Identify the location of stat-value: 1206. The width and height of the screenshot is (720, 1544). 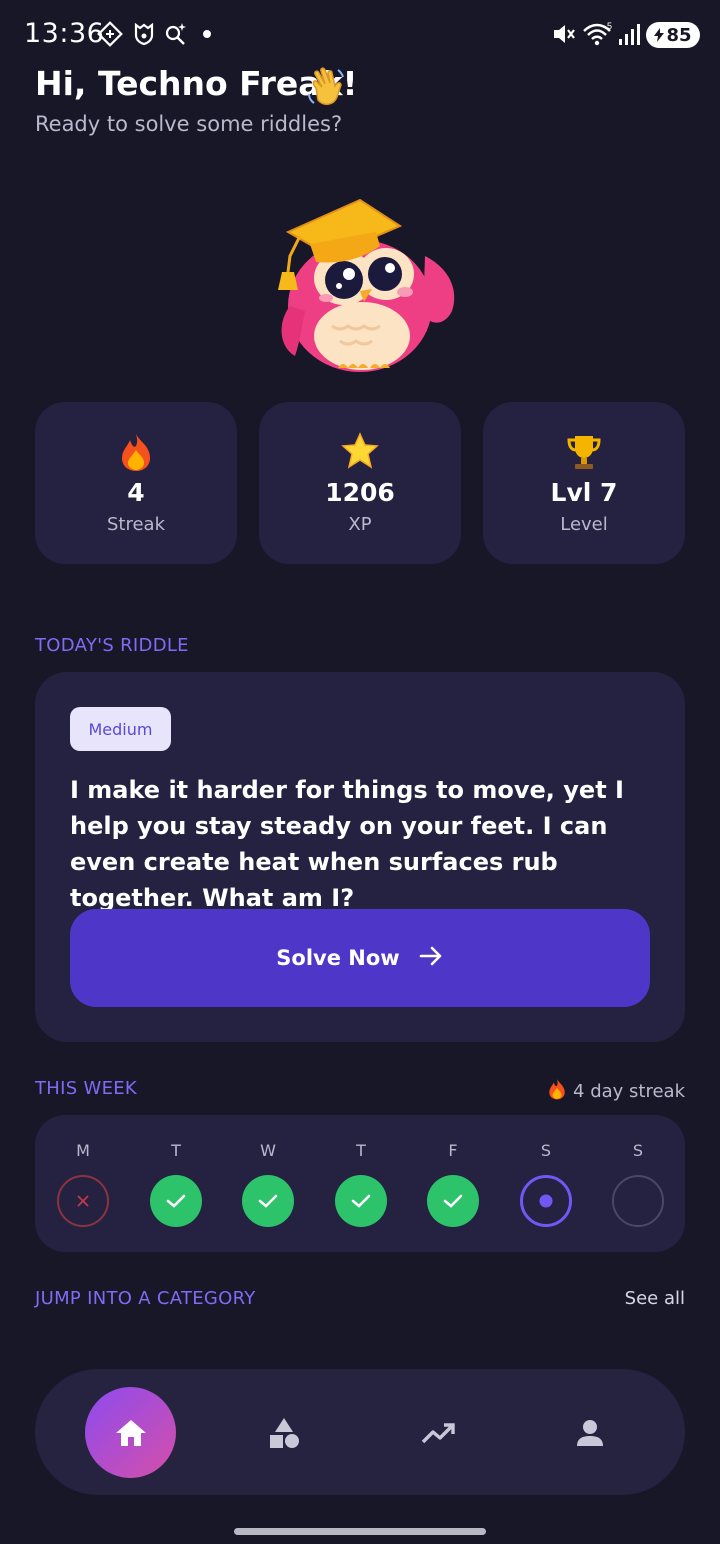
(360, 492).